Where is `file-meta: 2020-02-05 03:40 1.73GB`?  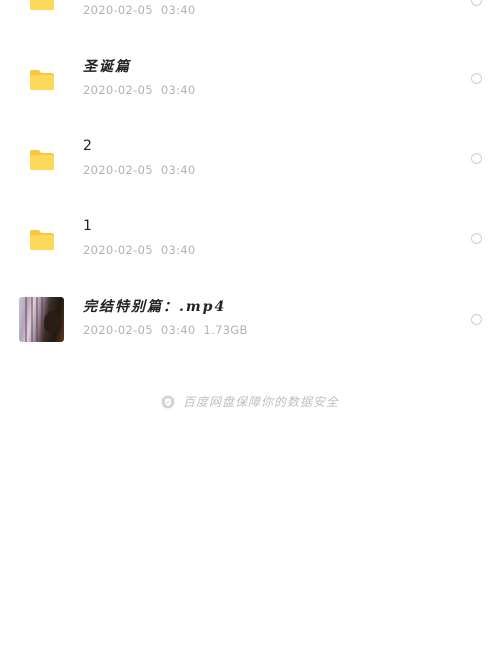
file-meta: 2020-02-05 03:40 1.73GB is located at coordinates (165, 330).